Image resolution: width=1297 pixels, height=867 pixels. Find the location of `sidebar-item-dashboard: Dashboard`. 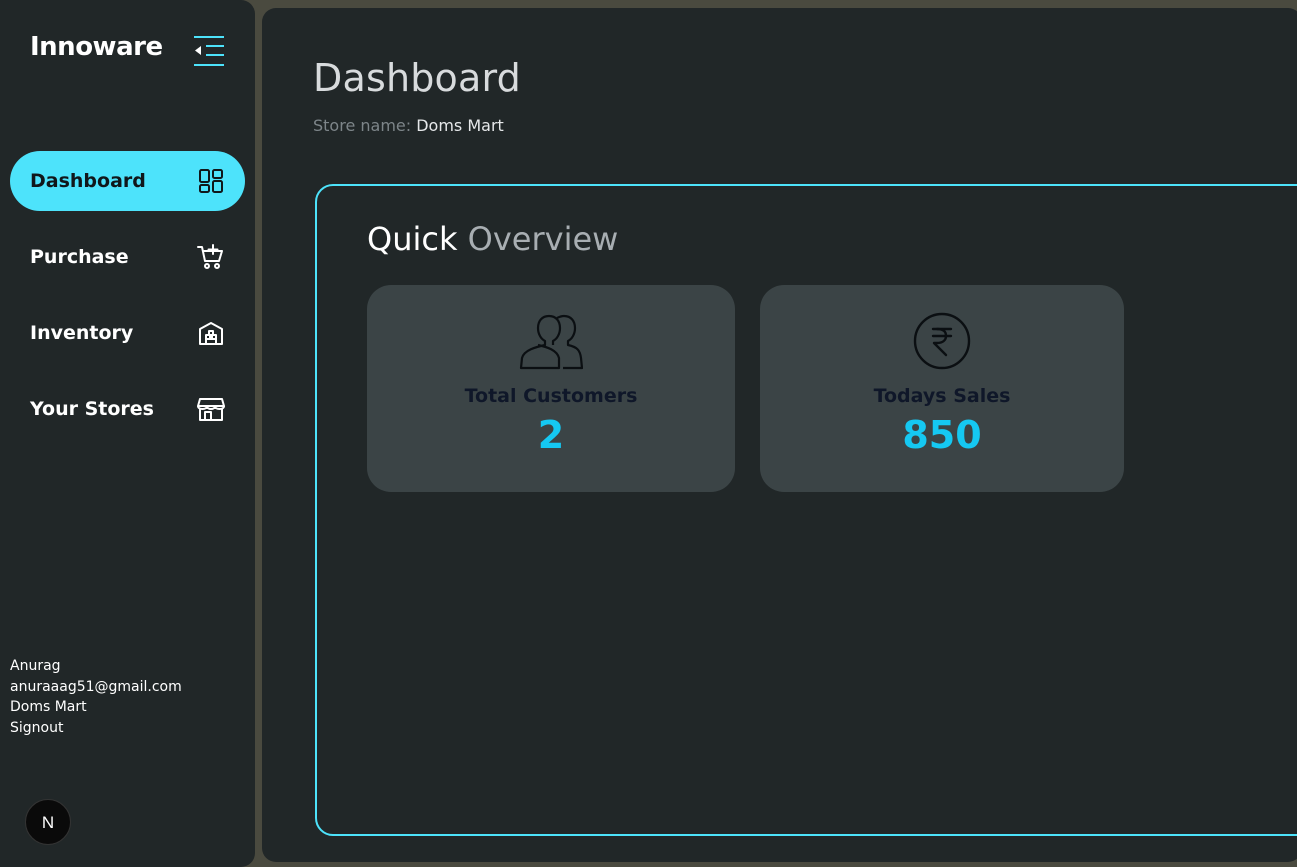

sidebar-item-dashboard: Dashboard is located at coordinates (127, 181).